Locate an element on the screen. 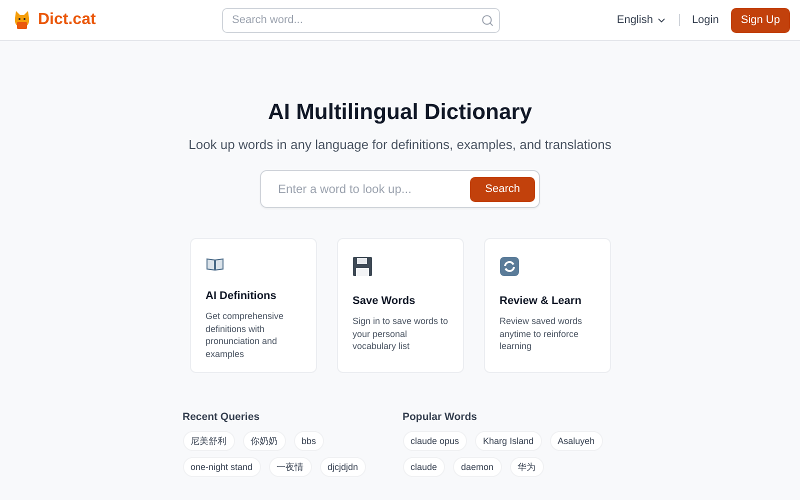  search-button: Search is located at coordinates (502, 189).